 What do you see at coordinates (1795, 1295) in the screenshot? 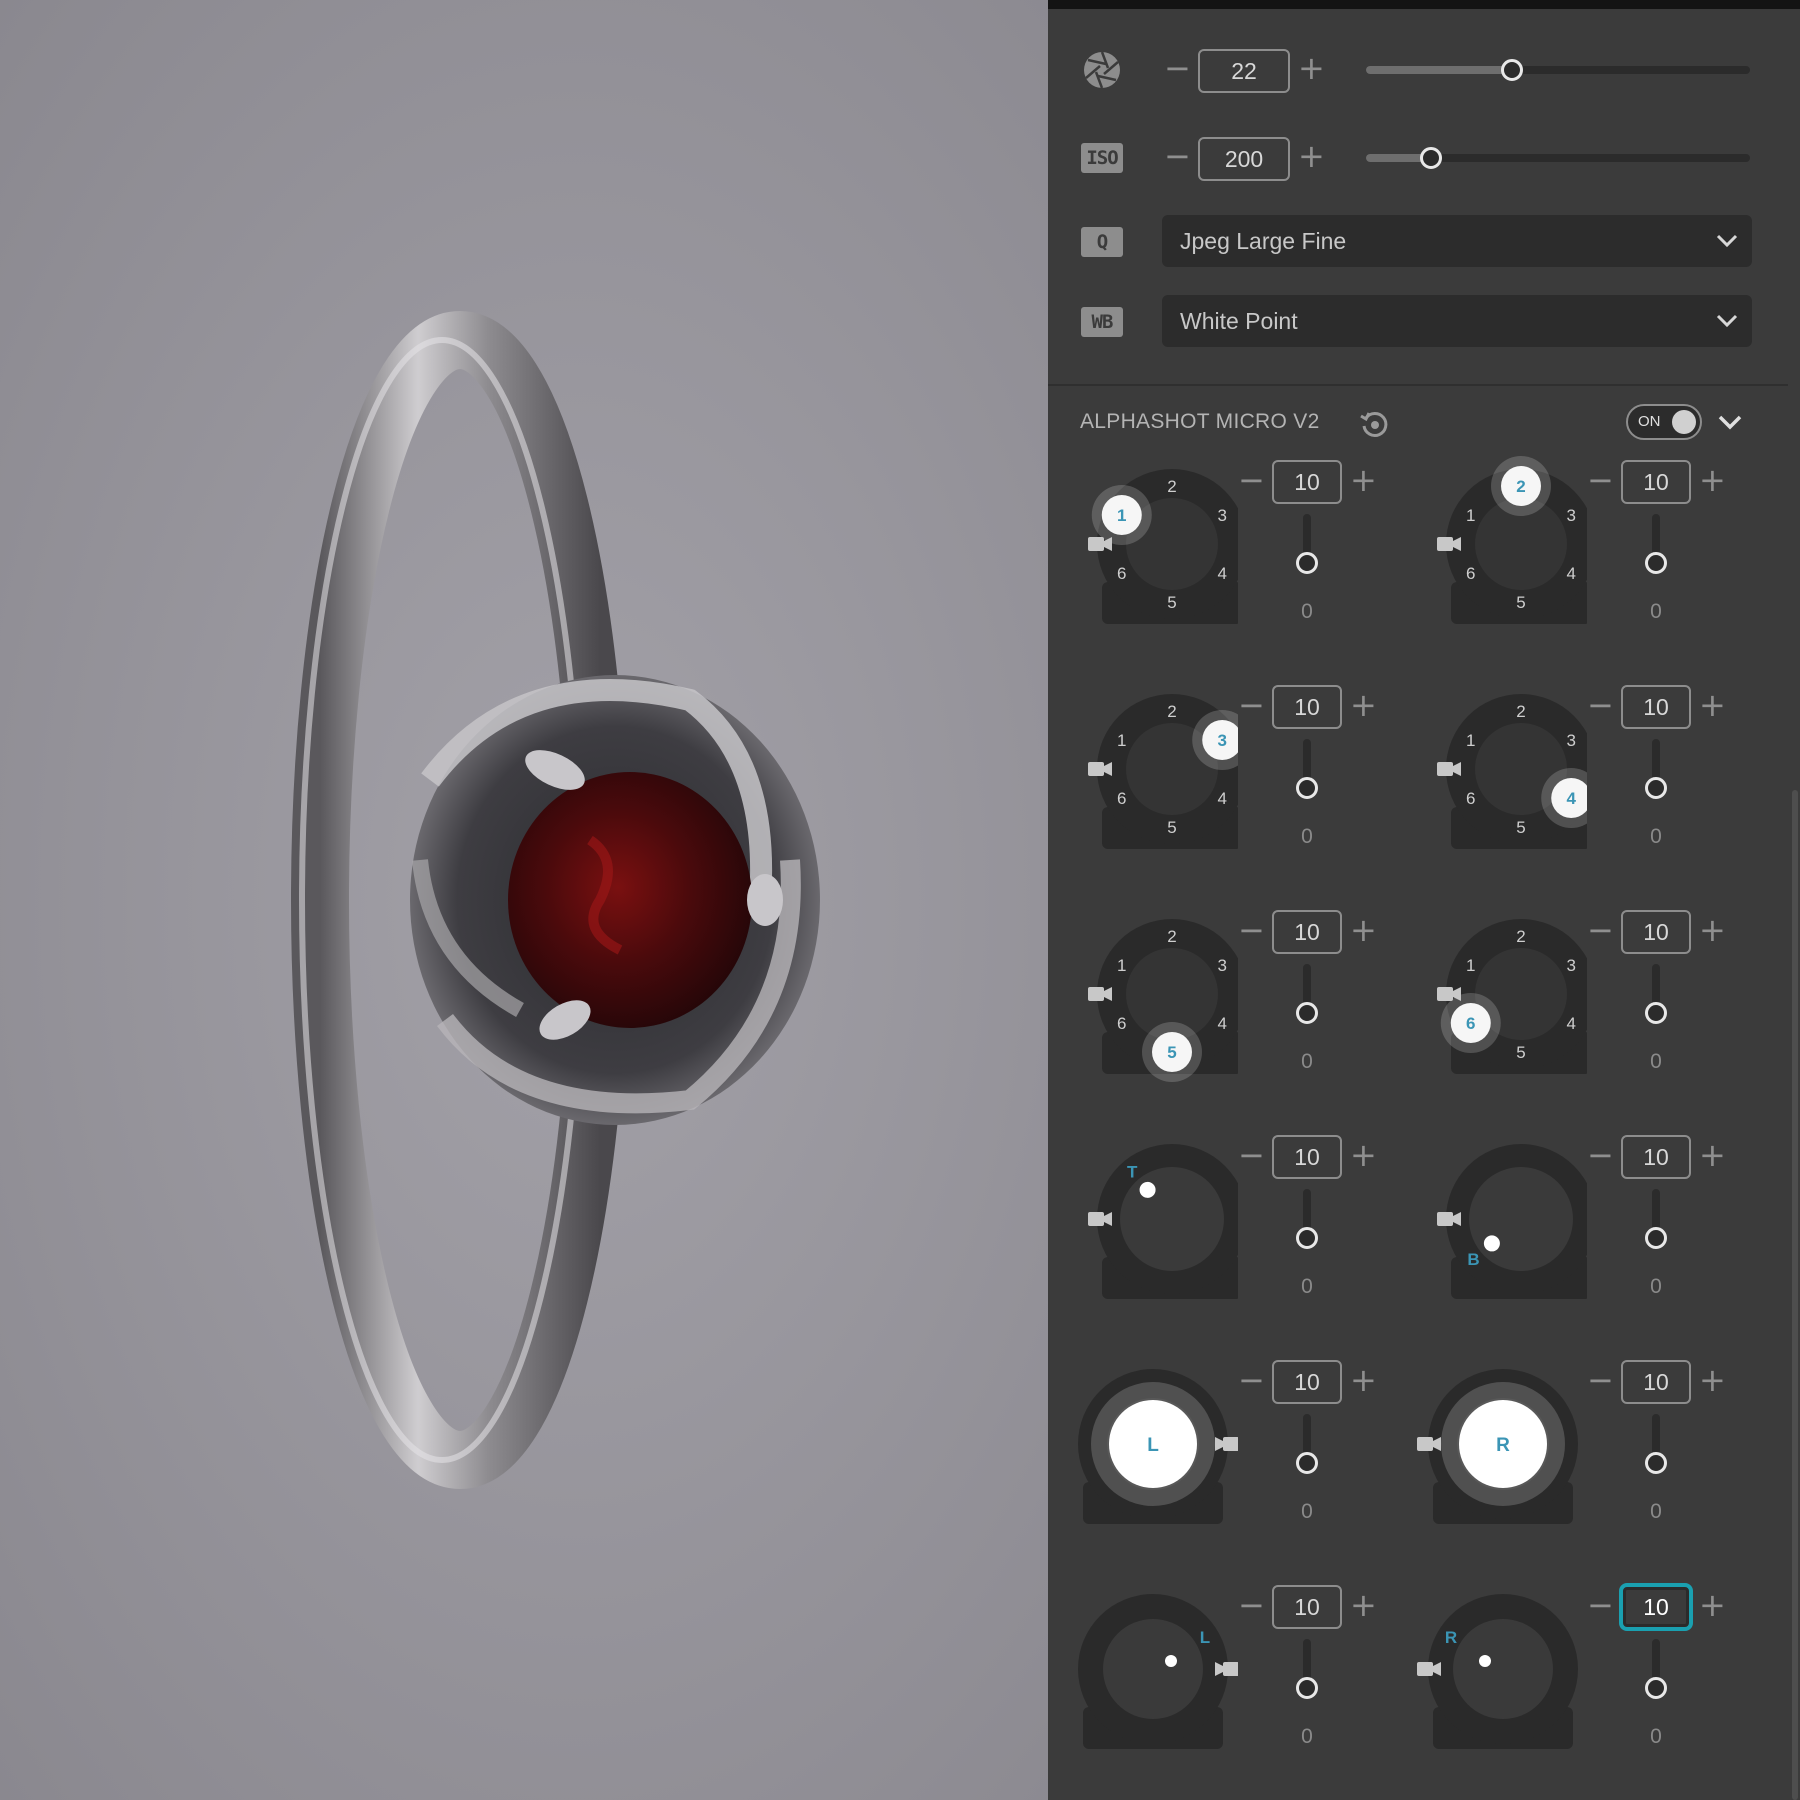
I see `panel-scrollbar` at bounding box center [1795, 1295].